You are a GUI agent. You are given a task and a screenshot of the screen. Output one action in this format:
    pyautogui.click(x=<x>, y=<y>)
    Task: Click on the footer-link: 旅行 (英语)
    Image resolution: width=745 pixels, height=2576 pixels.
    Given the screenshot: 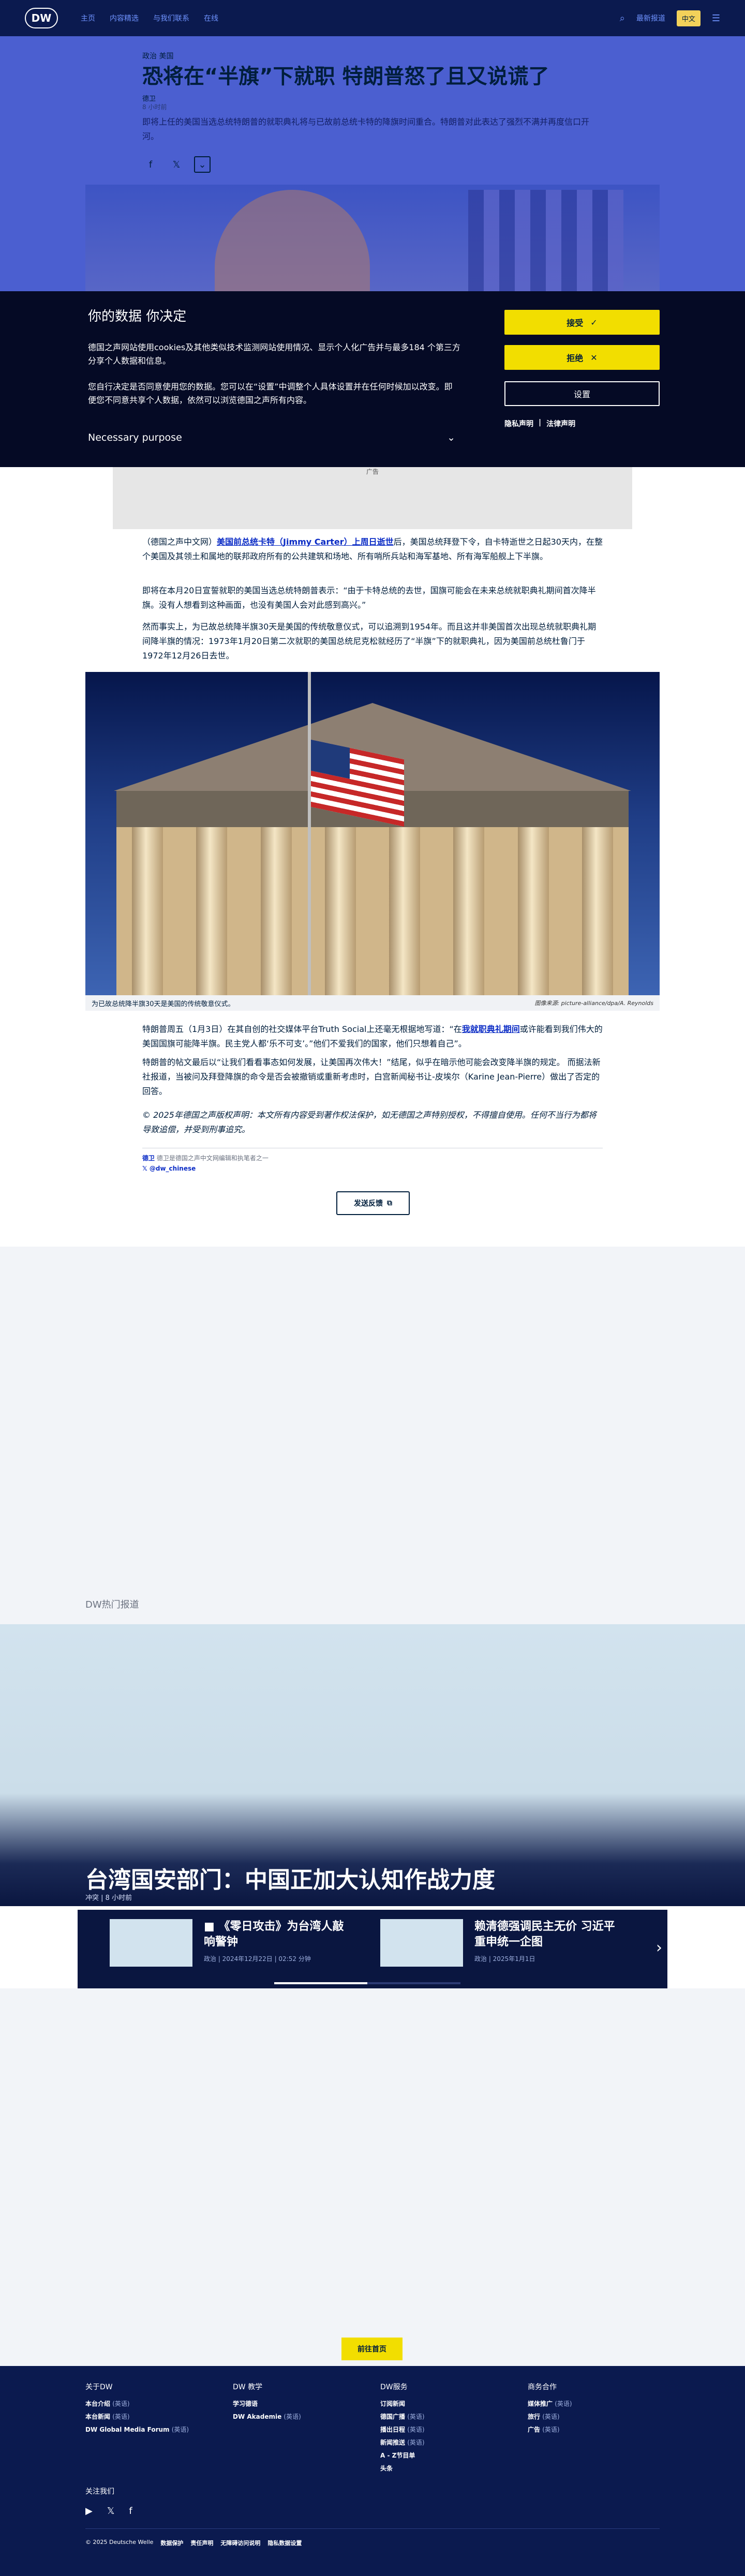 What is the action you would take?
    pyautogui.click(x=588, y=2416)
    